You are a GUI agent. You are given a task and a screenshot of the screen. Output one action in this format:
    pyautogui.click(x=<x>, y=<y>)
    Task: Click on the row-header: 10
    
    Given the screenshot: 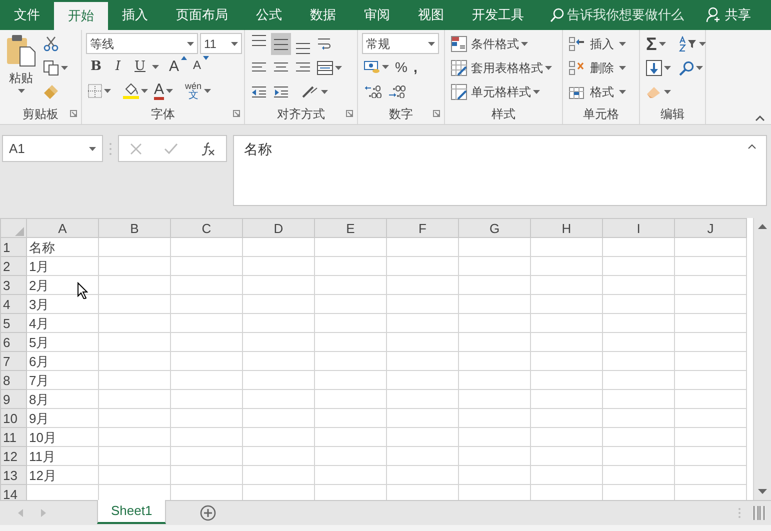 What is the action you would take?
    pyautogui.click(x=13, y=418)
    